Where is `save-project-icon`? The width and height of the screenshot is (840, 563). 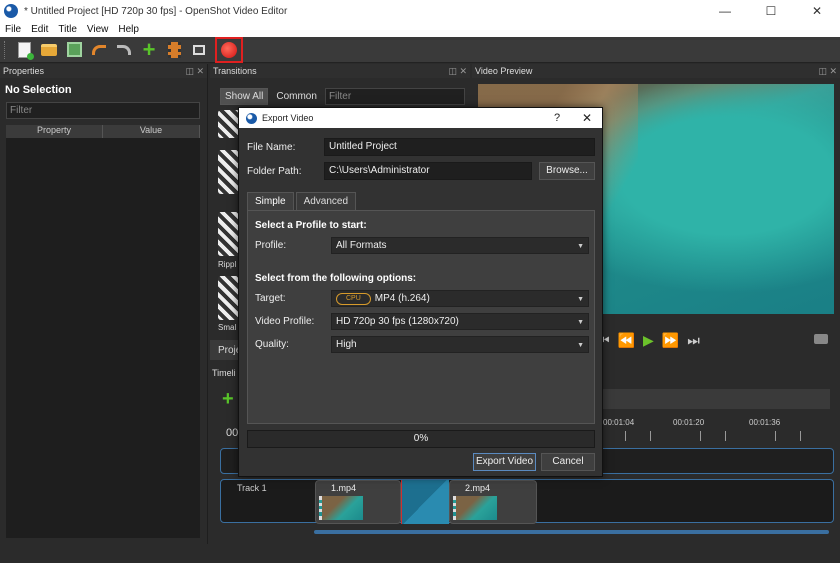
save-project-icon is located at coordinates (74, 49).